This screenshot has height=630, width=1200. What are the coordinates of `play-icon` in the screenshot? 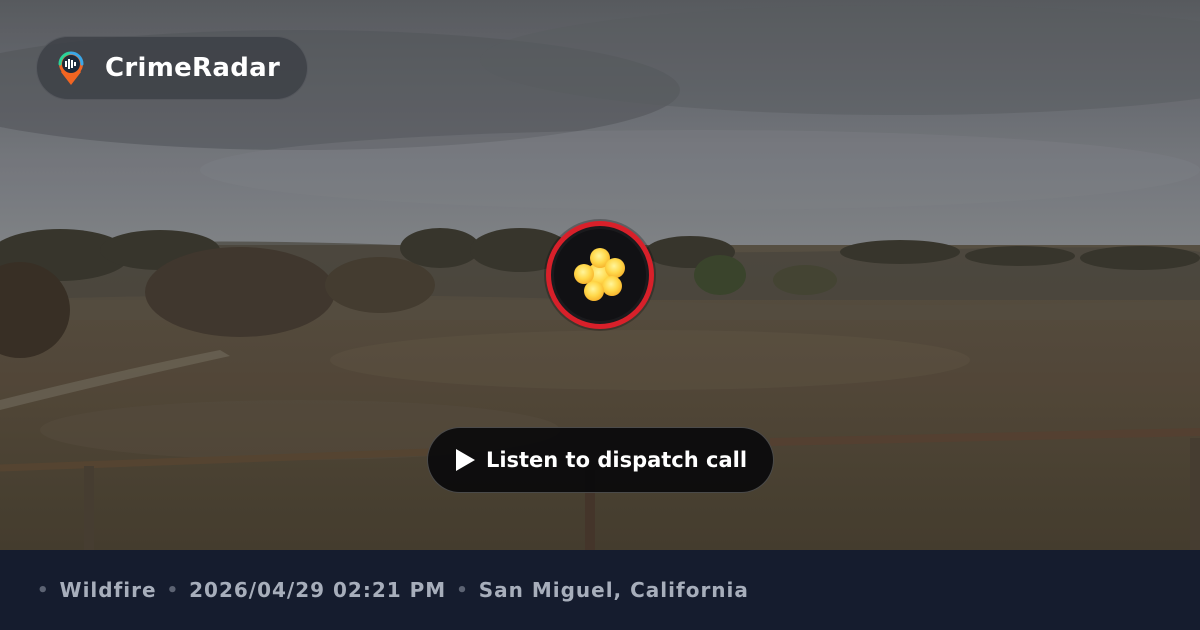 It's located at (465, 460).